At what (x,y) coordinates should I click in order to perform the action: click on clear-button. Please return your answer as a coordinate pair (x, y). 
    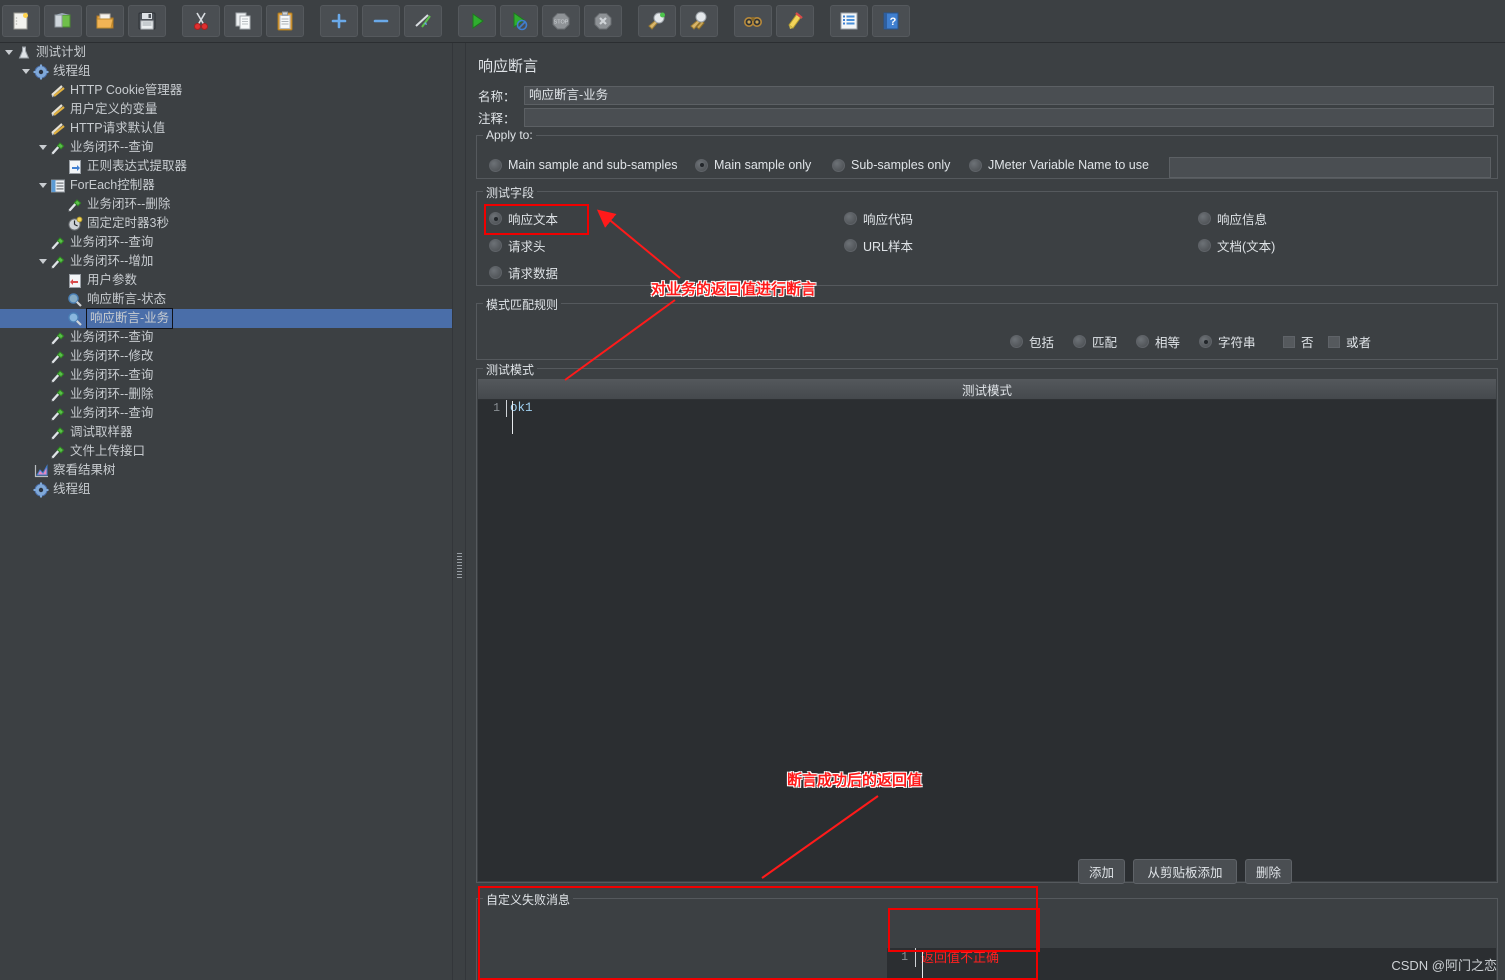
    Looking at the image, I should click on (657, 21).